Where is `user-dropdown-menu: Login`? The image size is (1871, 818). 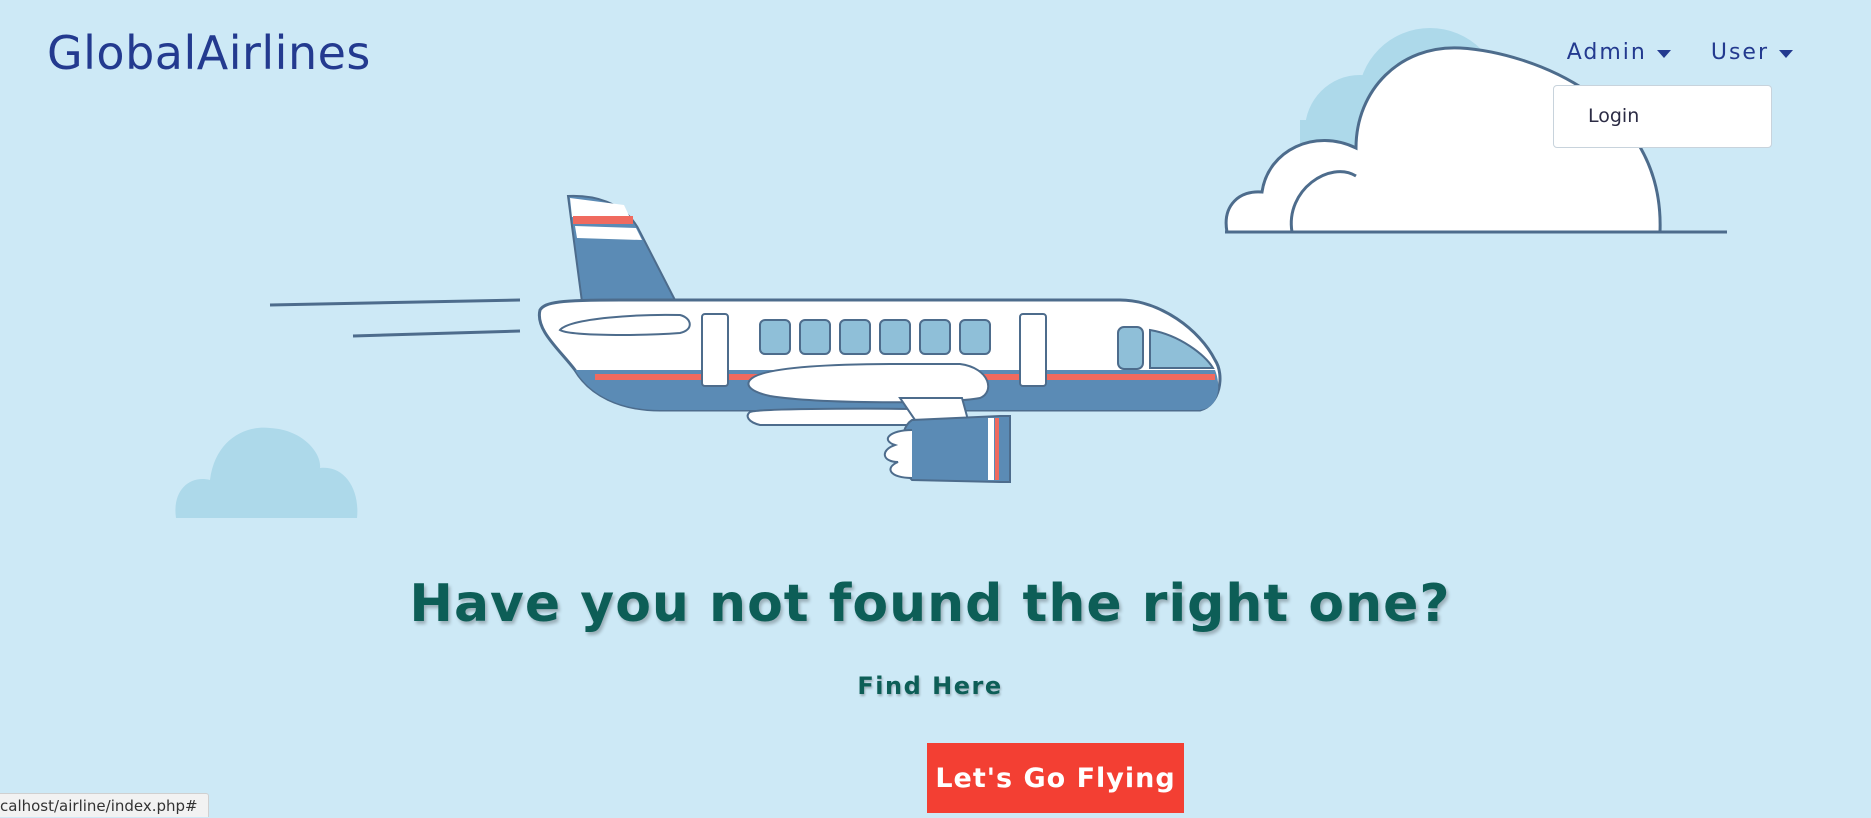 user-dropdown-menu: Login is located at coordinates (1662, 116).